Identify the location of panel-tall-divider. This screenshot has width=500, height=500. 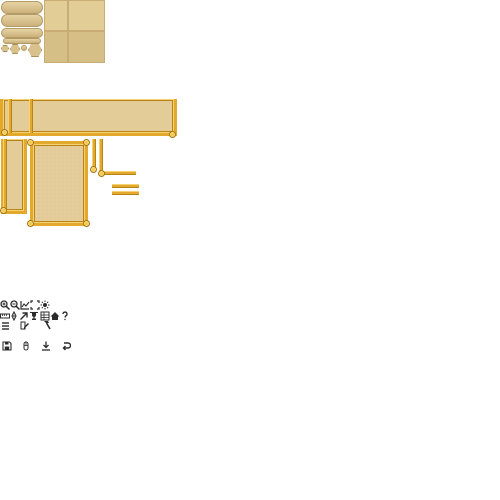
(5, 174).